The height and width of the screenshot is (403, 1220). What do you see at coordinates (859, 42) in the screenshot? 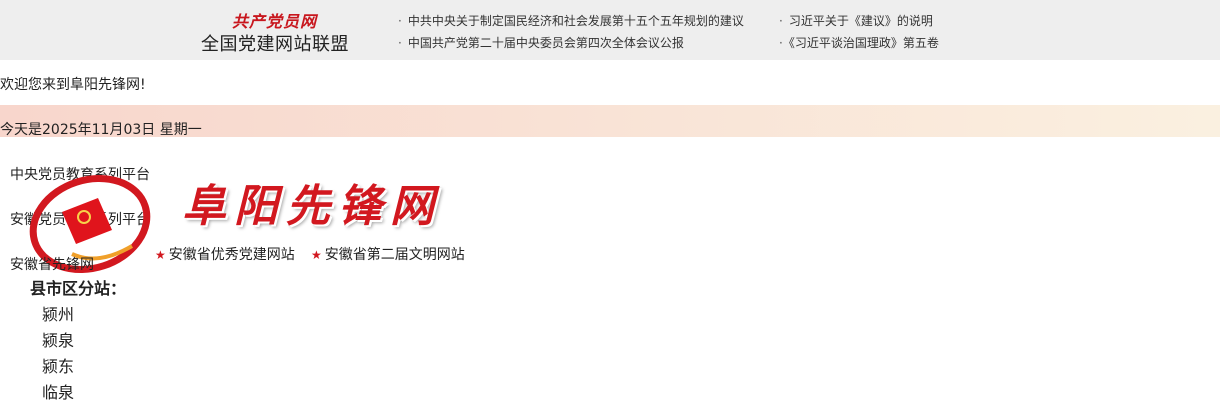
I see `news-link: 《习近平谈治国理政》第五卷` at bounding box center [859, 42].